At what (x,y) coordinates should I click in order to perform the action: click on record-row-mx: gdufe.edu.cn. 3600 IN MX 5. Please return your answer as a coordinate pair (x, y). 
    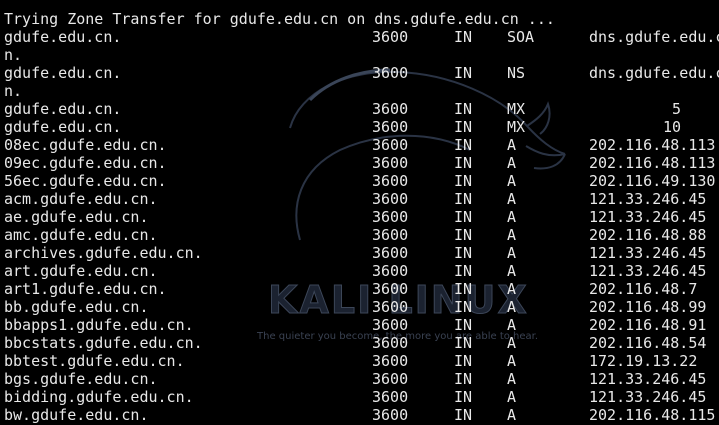
    Looking at the image, I should click on (361, 109).